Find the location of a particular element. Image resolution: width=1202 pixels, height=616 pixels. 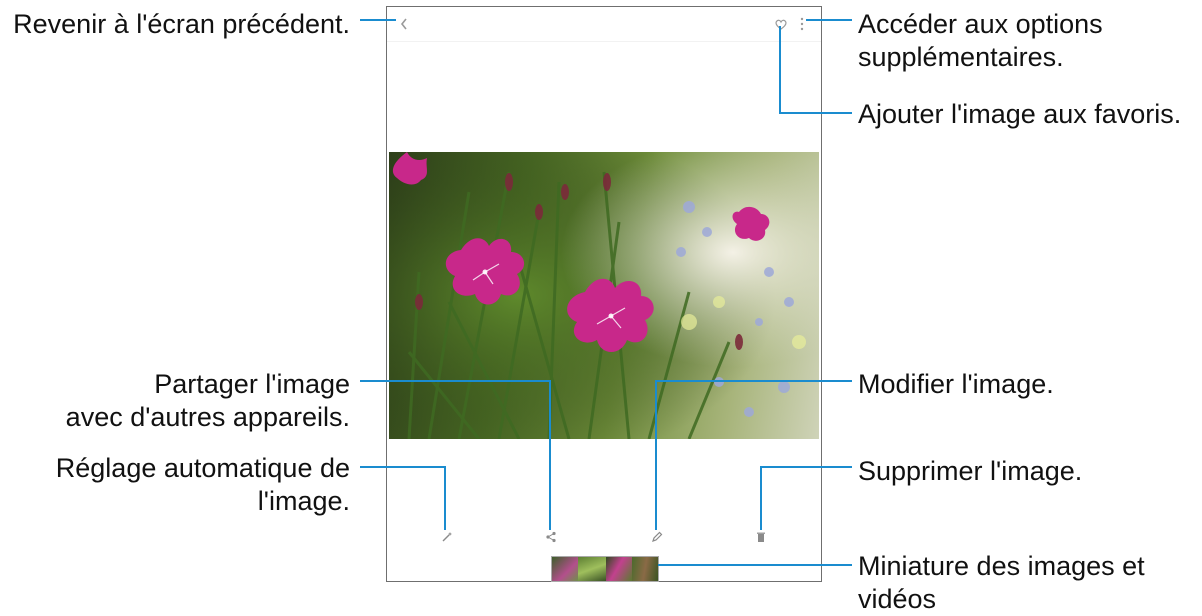

delete-button is located at coordinates (761, 537).